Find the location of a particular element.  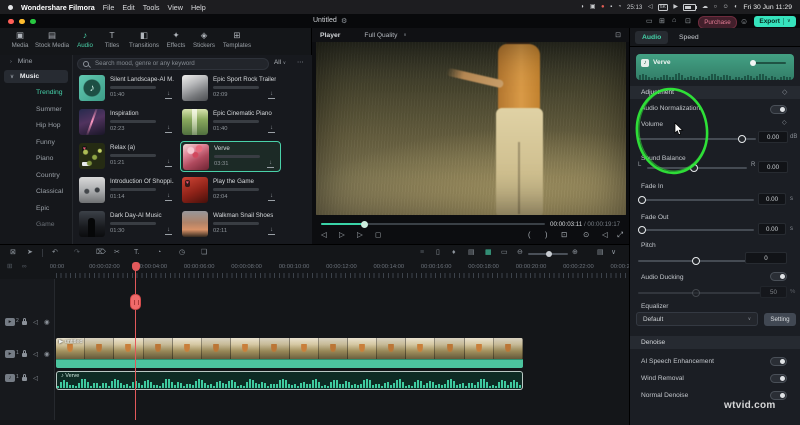

cloud-icon: ☁ is located at coordinates (705, 7).